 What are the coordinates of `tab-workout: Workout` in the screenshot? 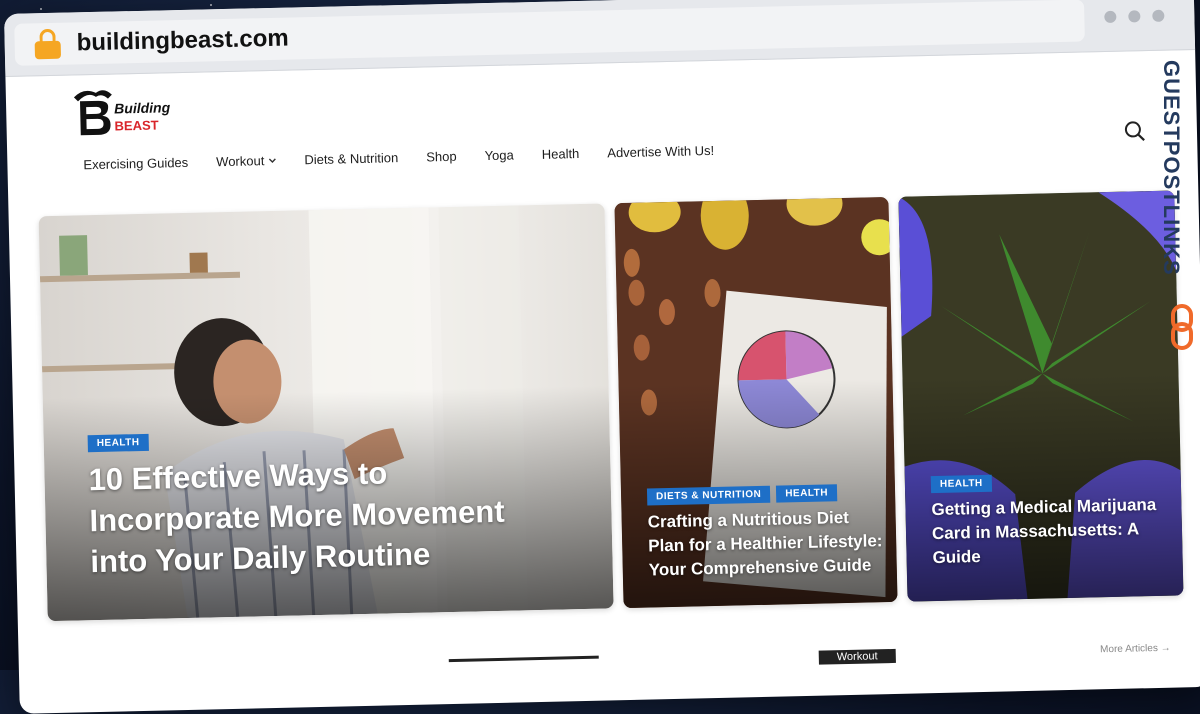 It's located at (857, 656).